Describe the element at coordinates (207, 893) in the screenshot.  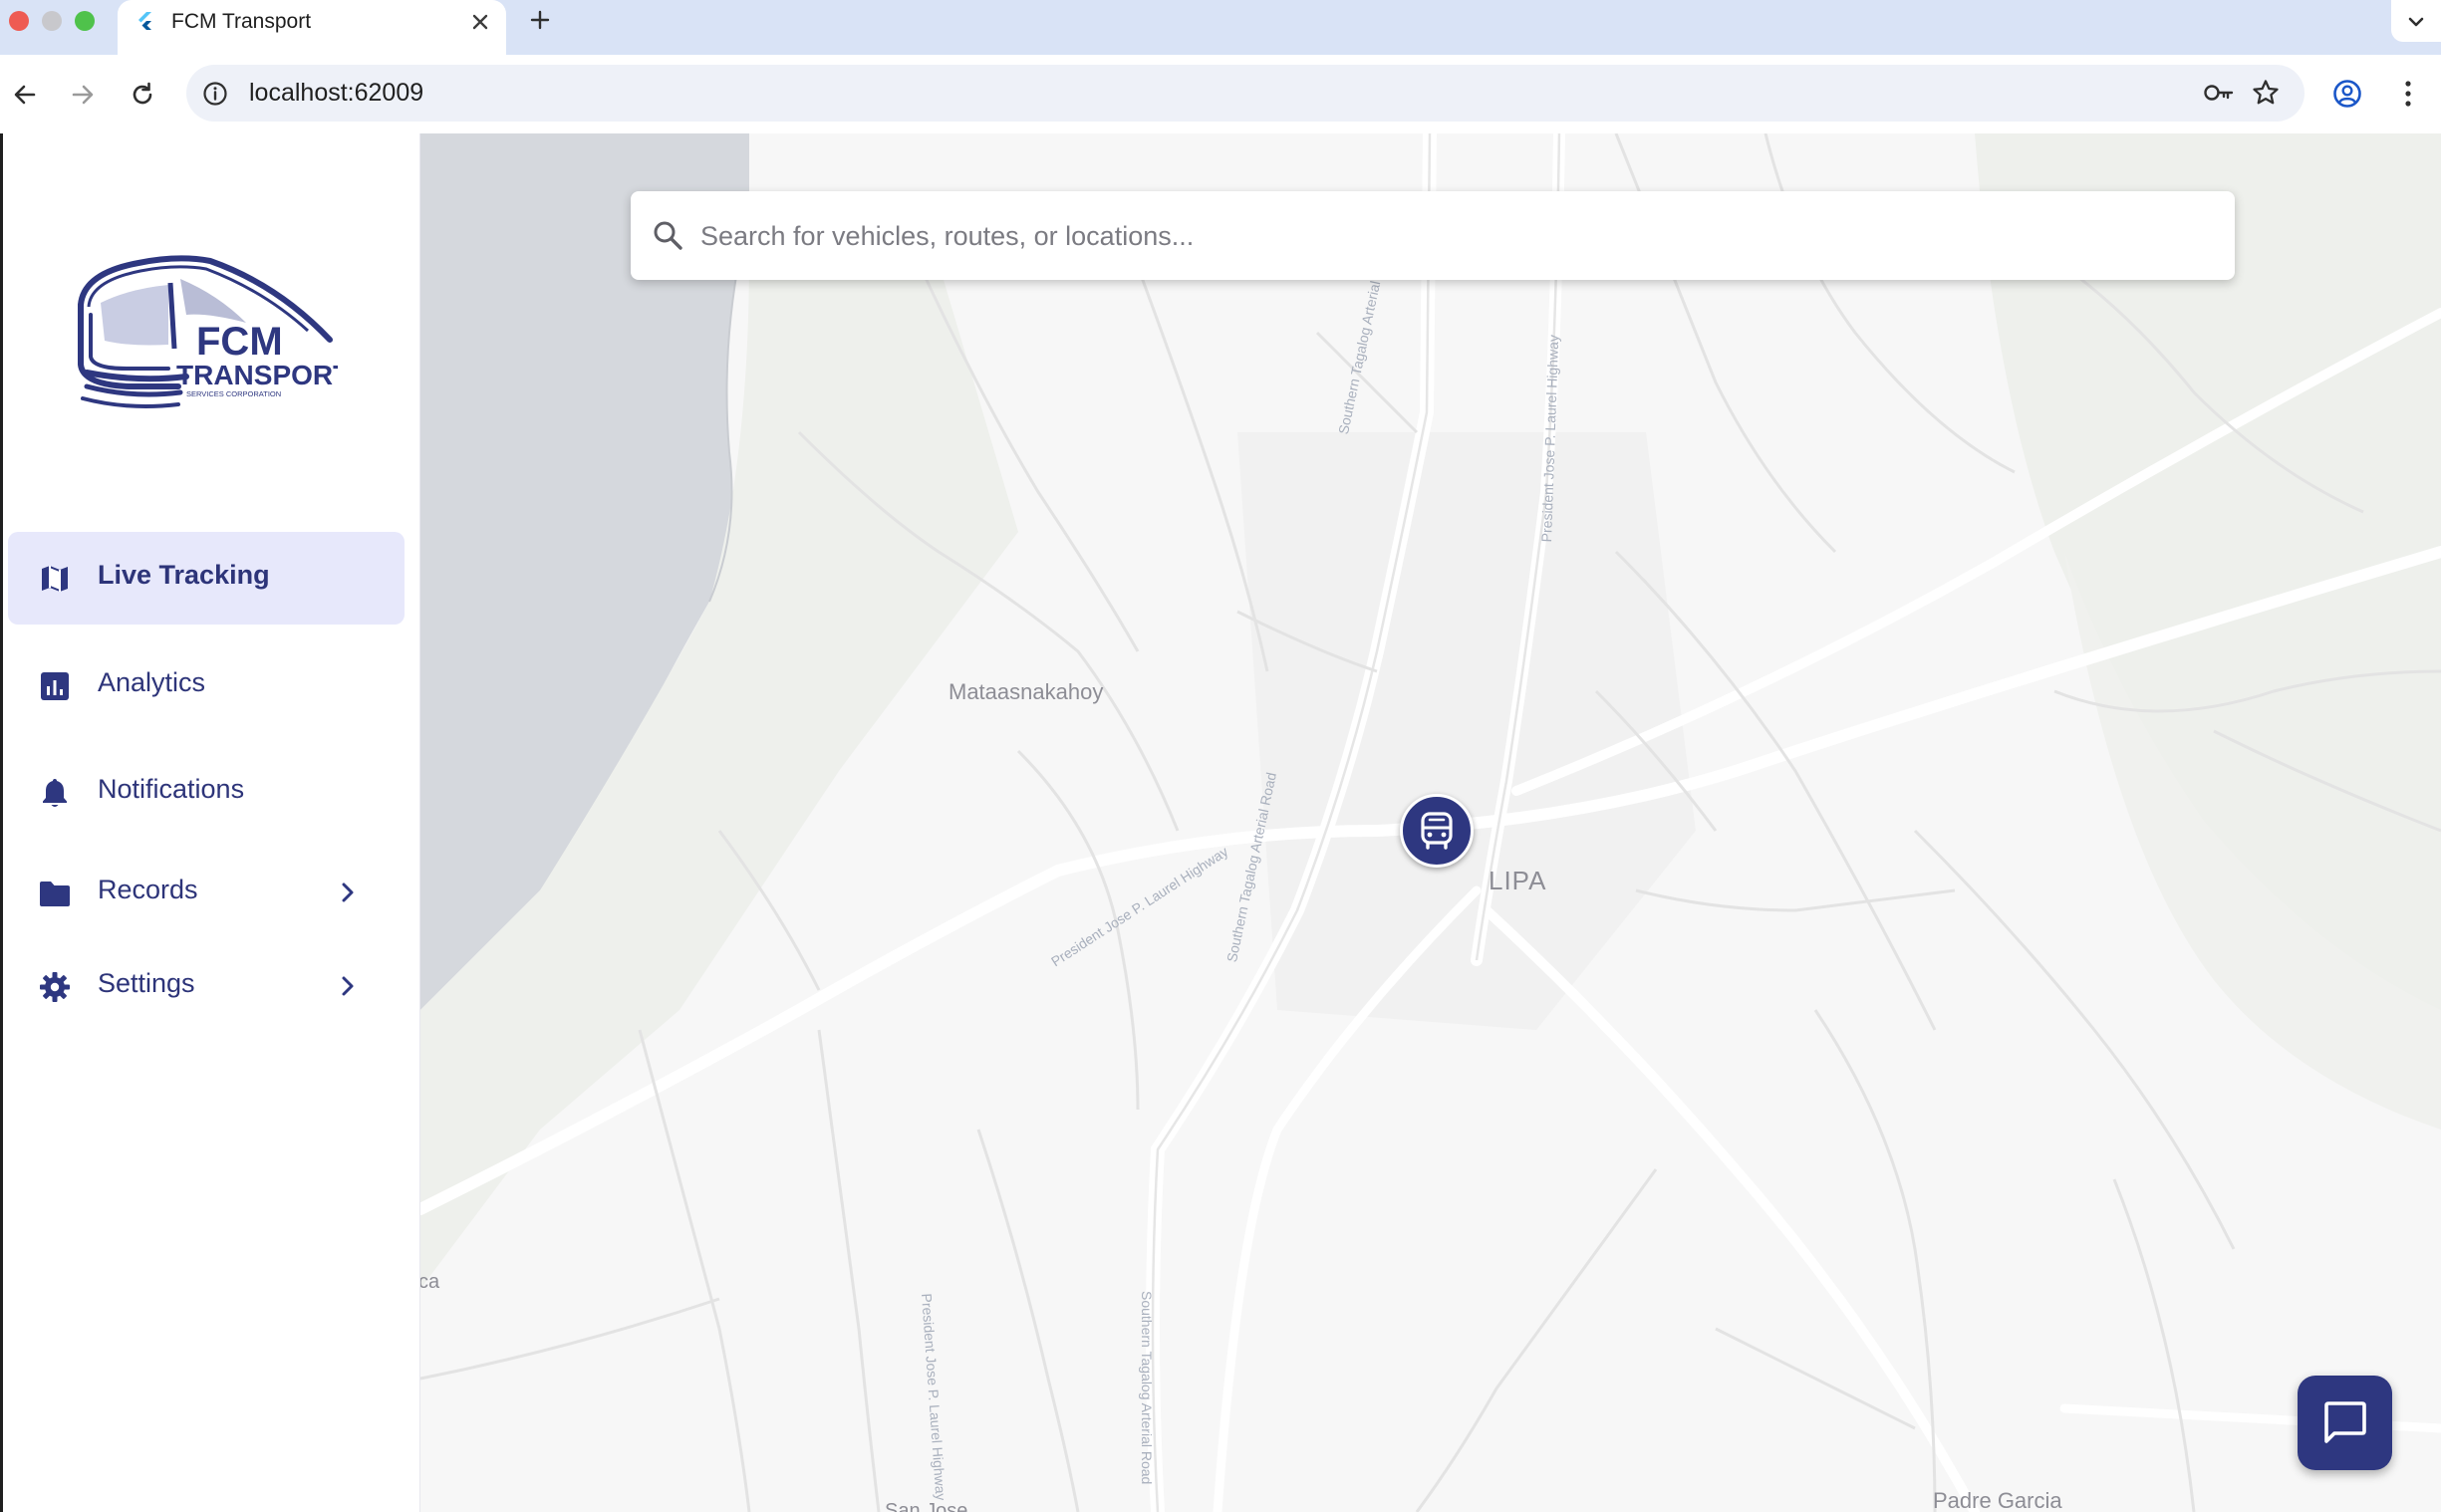
I see `sidebar-item-records: Records` at that location.